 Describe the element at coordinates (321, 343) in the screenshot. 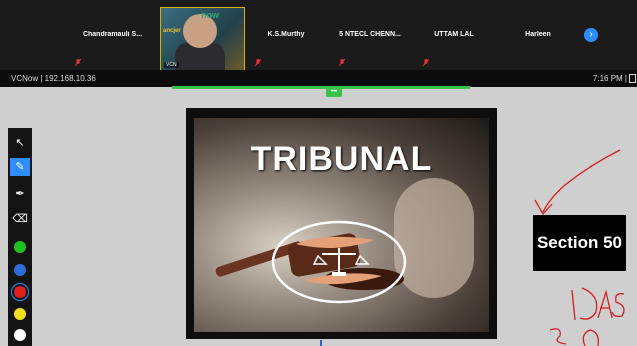

I see `cursor-line` at that location.